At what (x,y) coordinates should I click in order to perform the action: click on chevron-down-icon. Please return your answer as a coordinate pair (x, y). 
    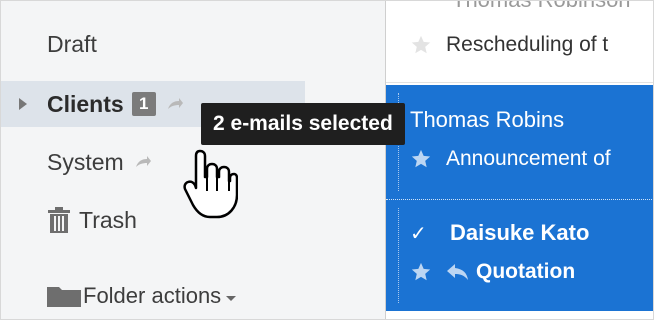
    Looking at the image, I should click on (231, 298).